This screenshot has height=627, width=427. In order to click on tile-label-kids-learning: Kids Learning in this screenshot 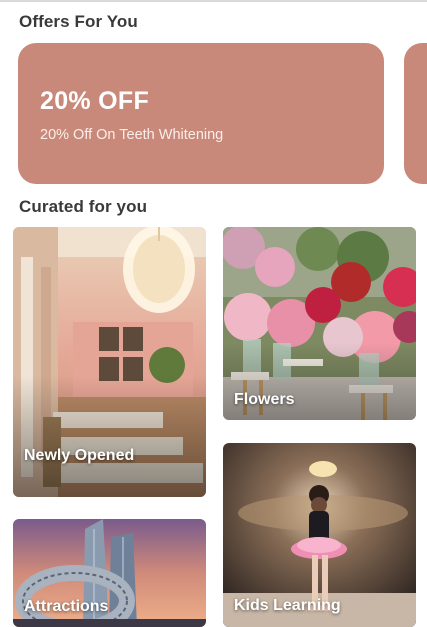, I will do `click(287, 605)`.